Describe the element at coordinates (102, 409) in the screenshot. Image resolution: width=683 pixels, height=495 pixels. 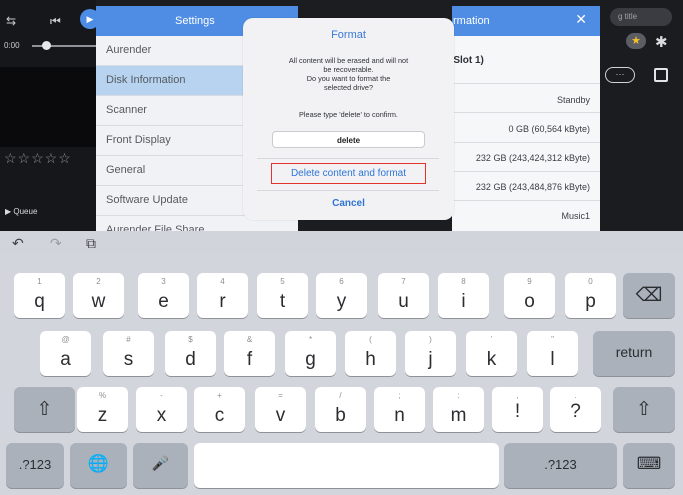
I see `key-z: % z` at that location.